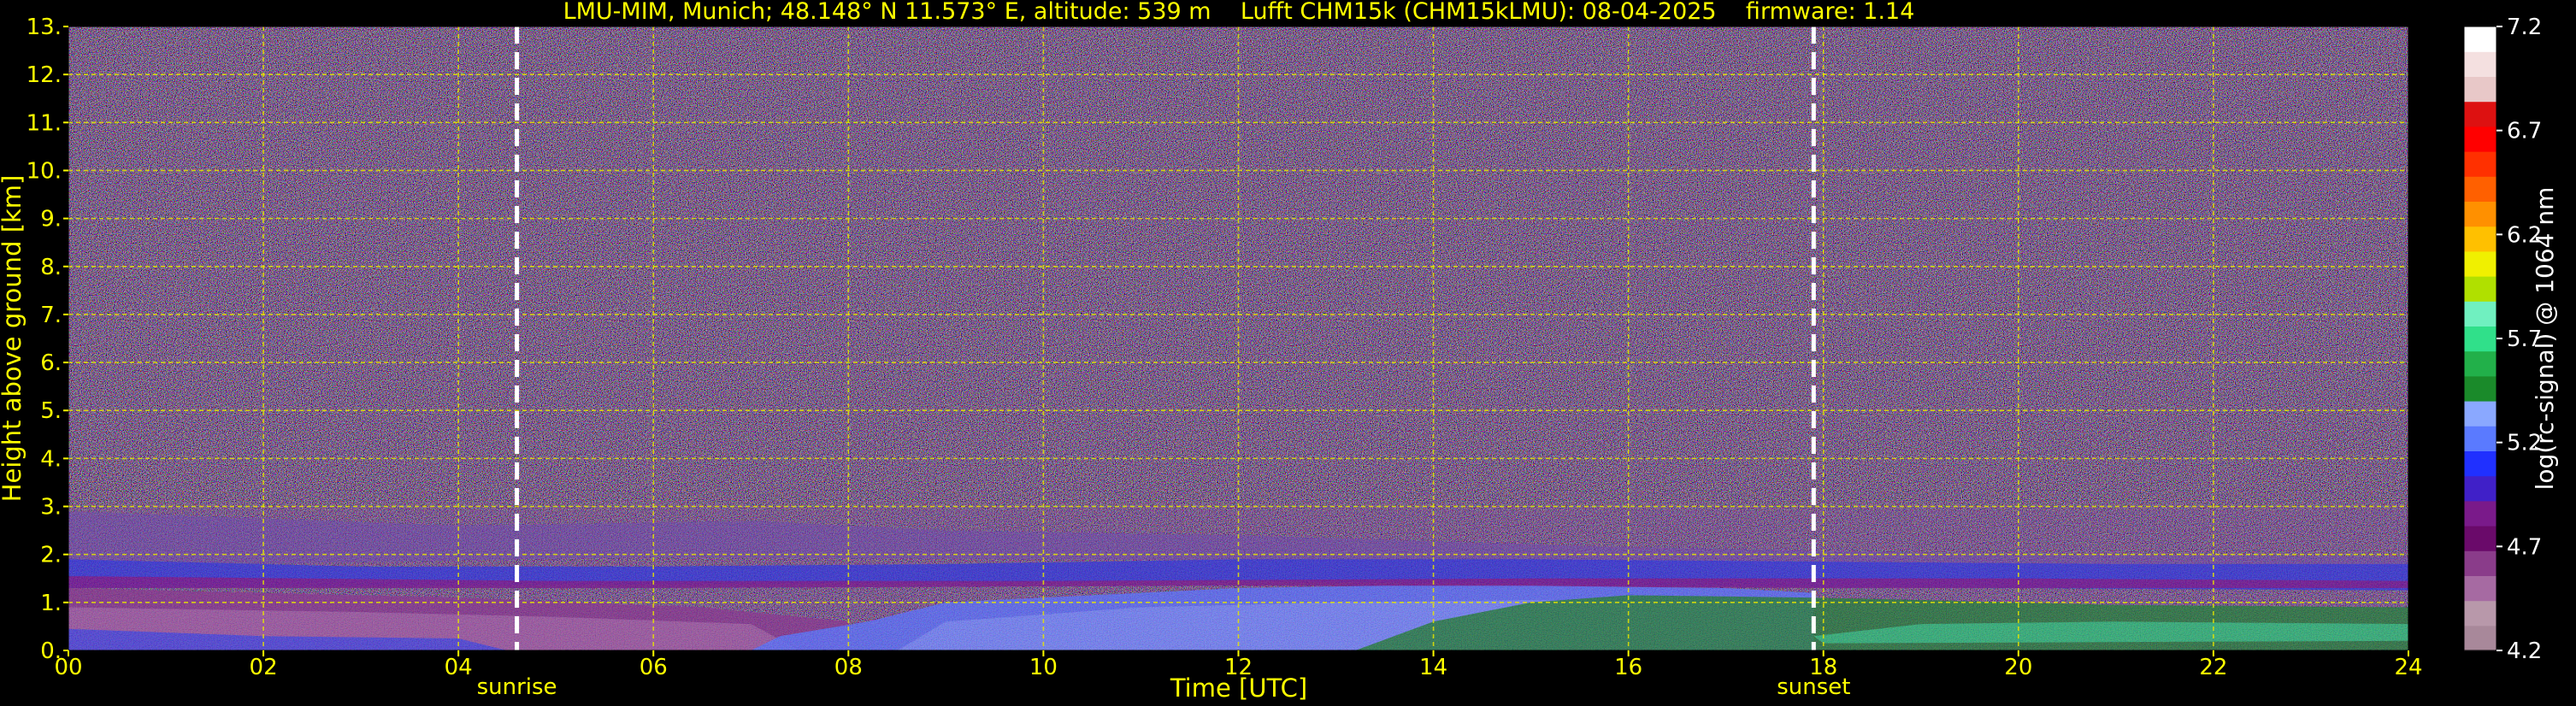 This screenshot has height=706, width=2576. What do you see at coordinates (1164, 687) in the screenshot?
I see `event-labels: sunrise sunset` at bounding box center [1164, 687].